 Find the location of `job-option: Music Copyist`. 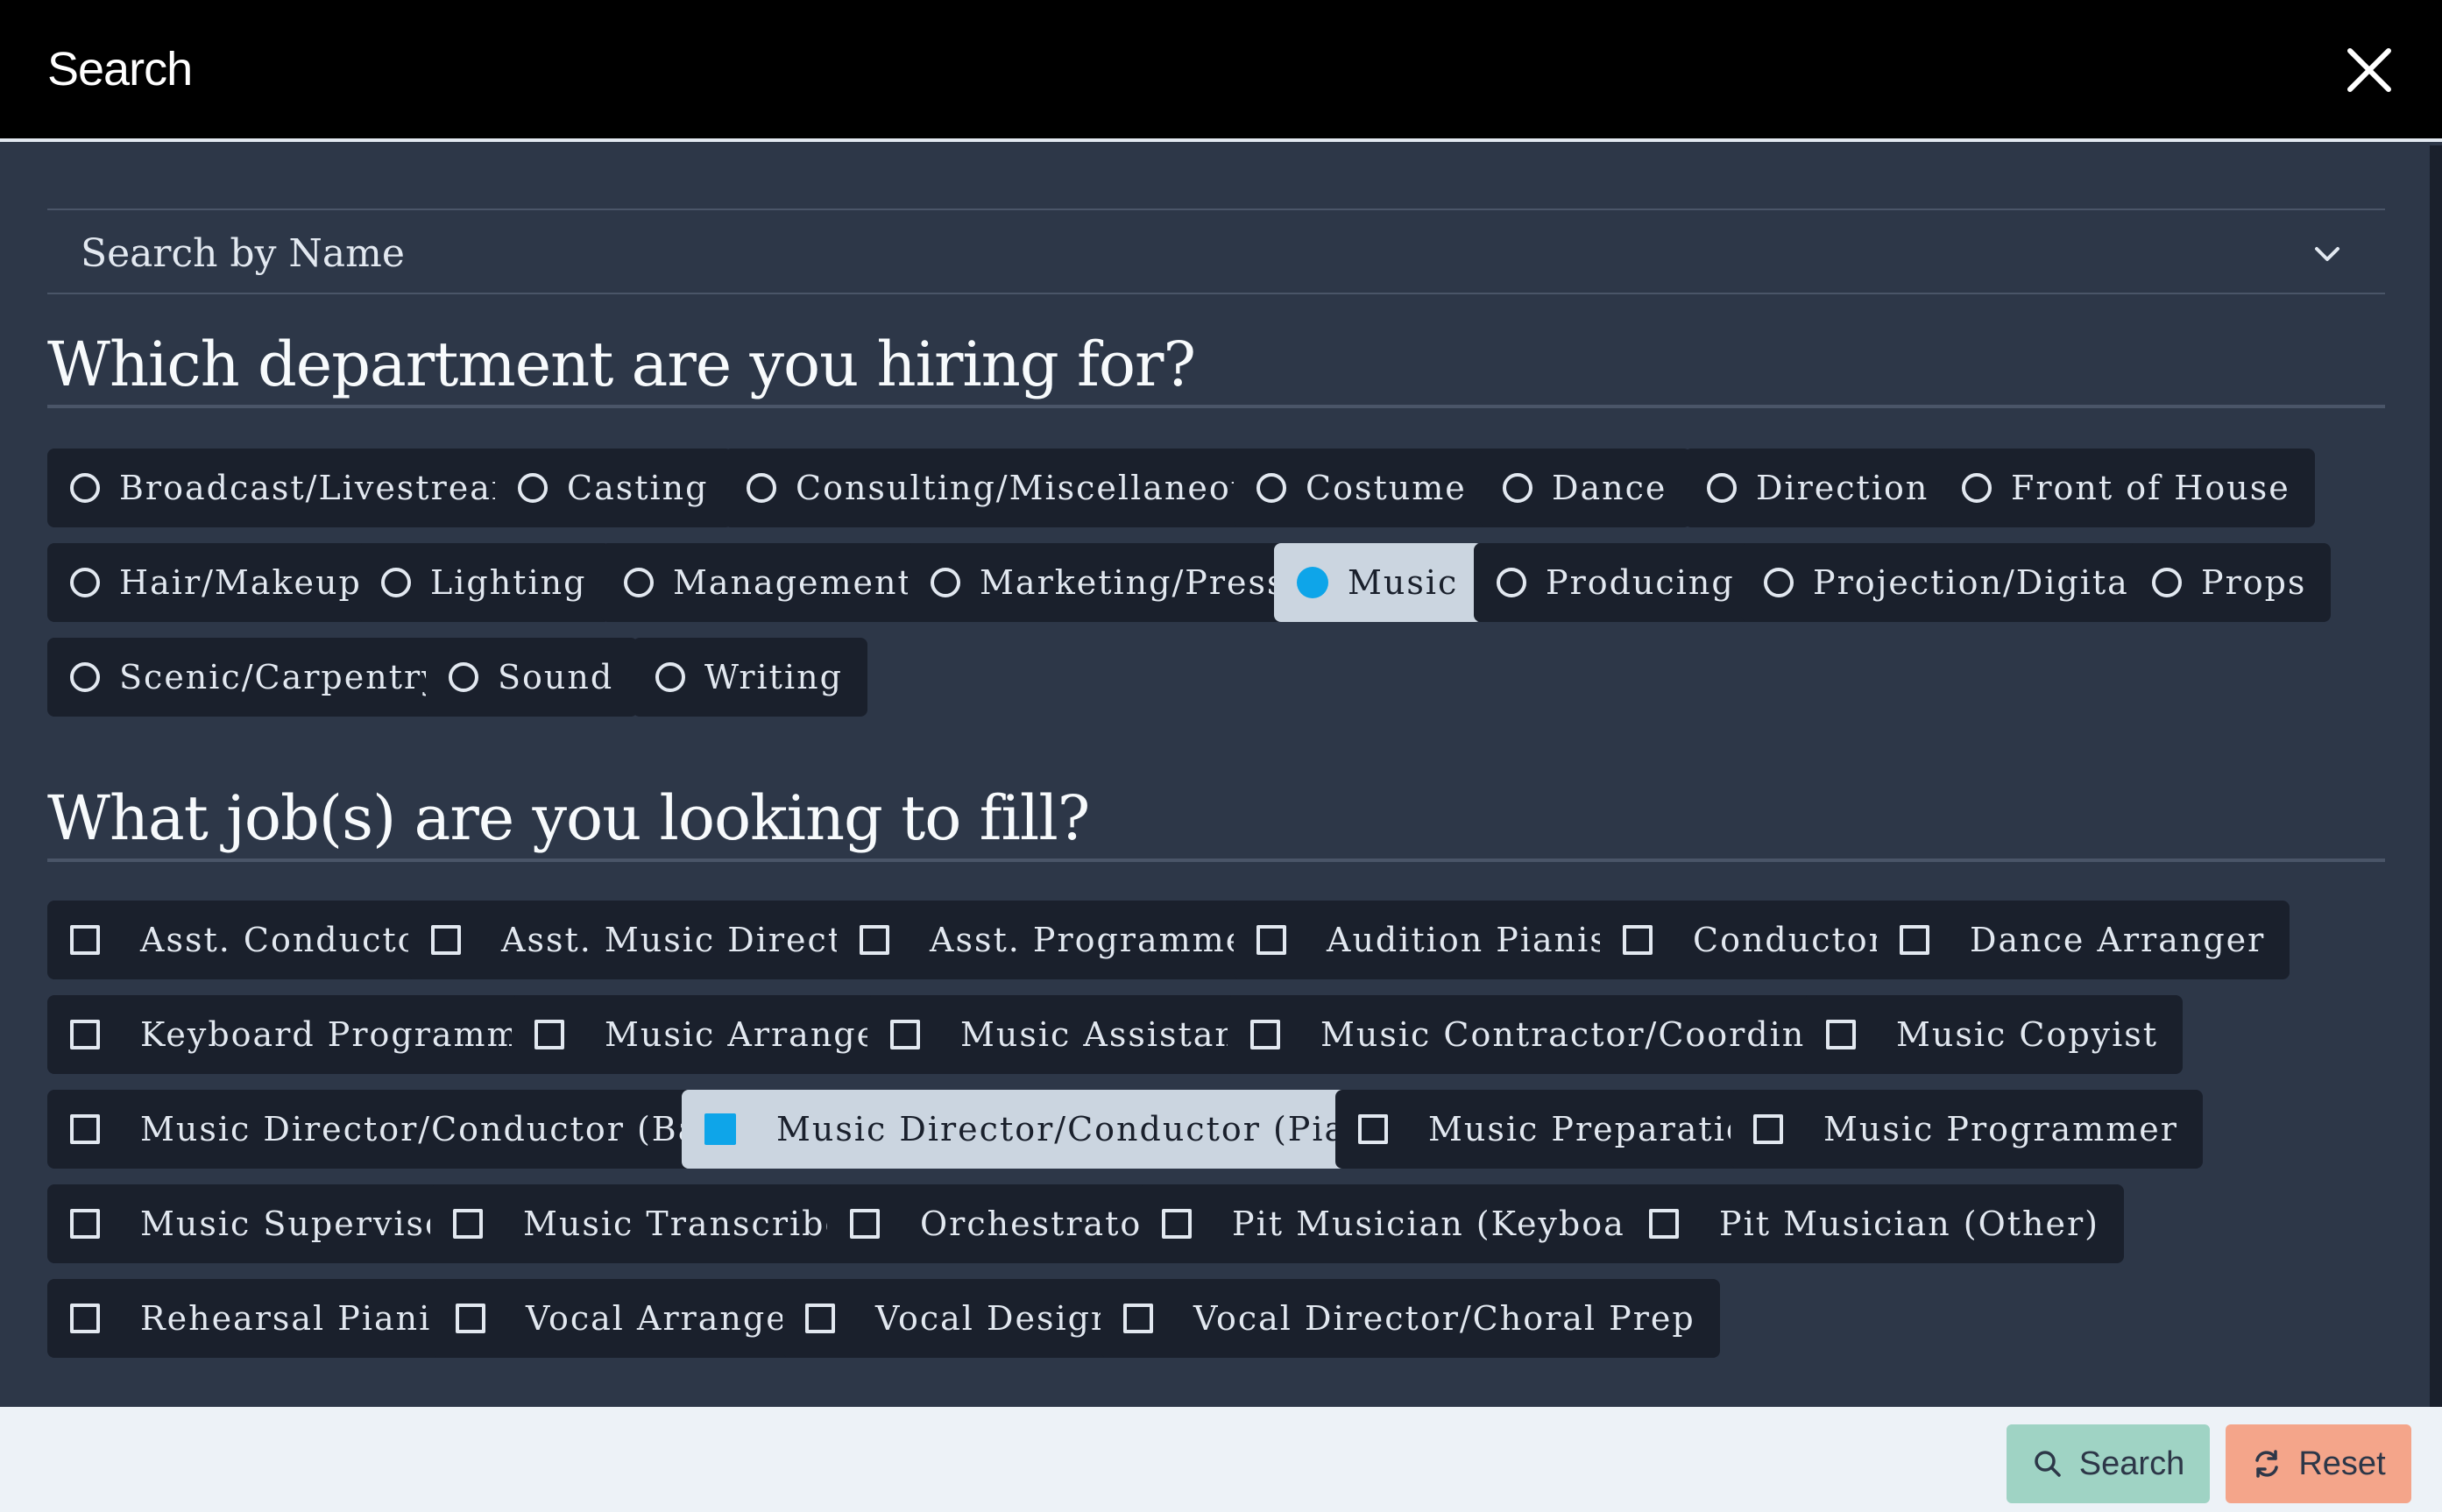

job-option: Music Copyist is located at coordinates (1993, 1034).